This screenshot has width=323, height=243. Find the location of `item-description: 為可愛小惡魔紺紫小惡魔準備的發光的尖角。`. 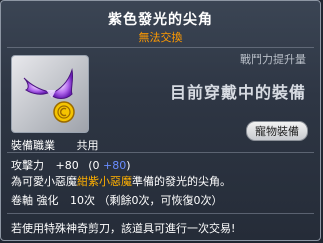

item-description: 為可愛小惡魔紺紫小惡魔準備的發光的尖角。 is located at coordinates (121, 181).